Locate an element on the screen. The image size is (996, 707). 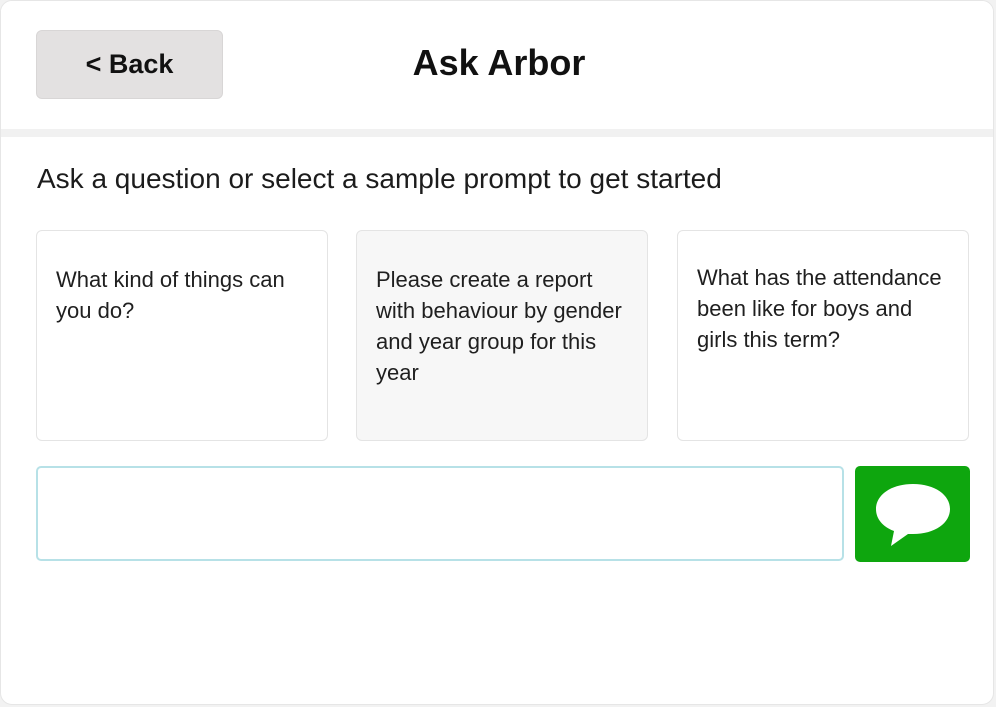
header-divider is located at coordinates (497, 133).